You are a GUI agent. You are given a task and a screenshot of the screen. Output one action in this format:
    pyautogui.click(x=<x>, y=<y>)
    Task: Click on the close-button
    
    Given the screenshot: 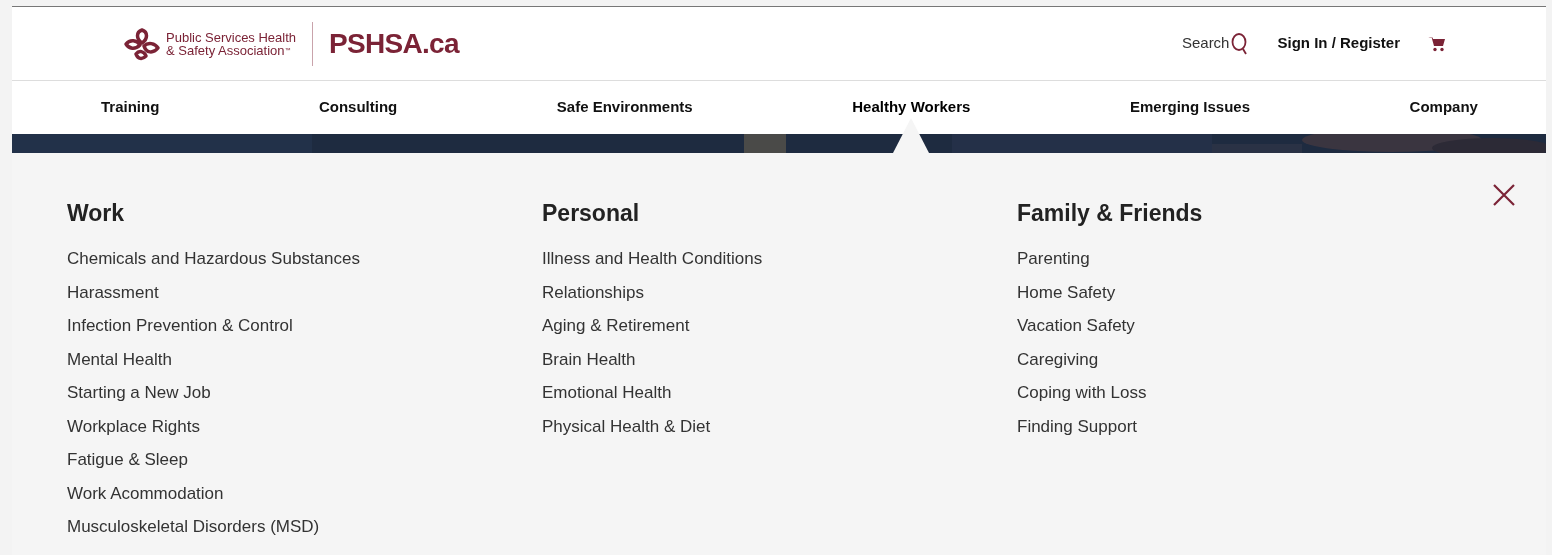 What is the action you would take?
    pyautogui.click(x=1504, y=195)
    